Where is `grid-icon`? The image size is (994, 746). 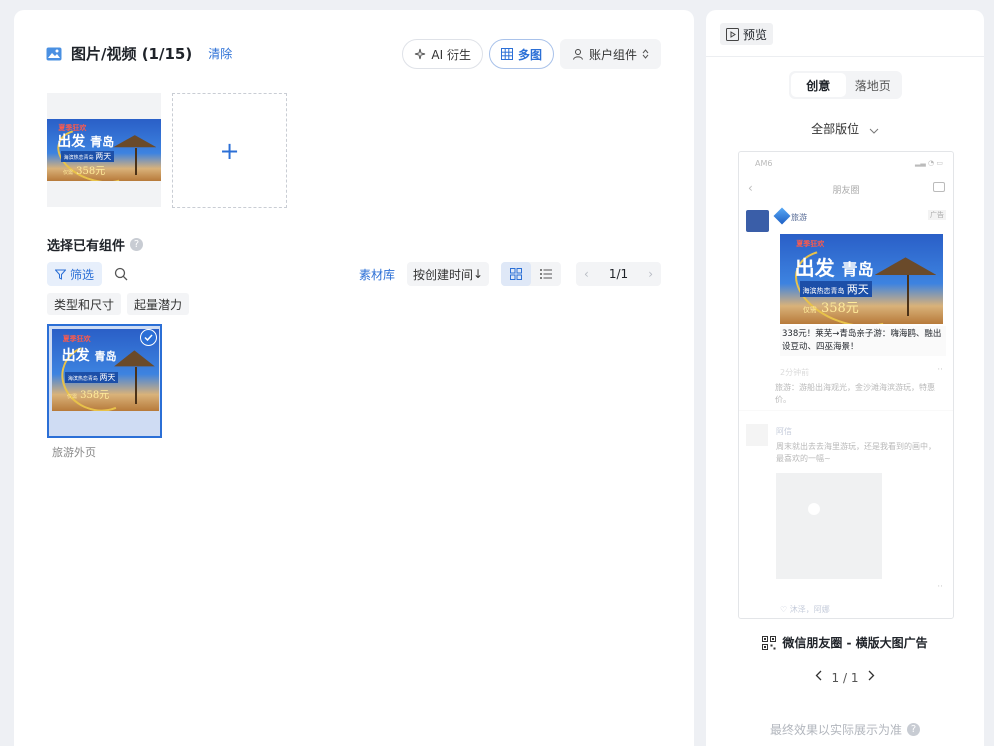
grid-icon is located at coordinates (506, 54).